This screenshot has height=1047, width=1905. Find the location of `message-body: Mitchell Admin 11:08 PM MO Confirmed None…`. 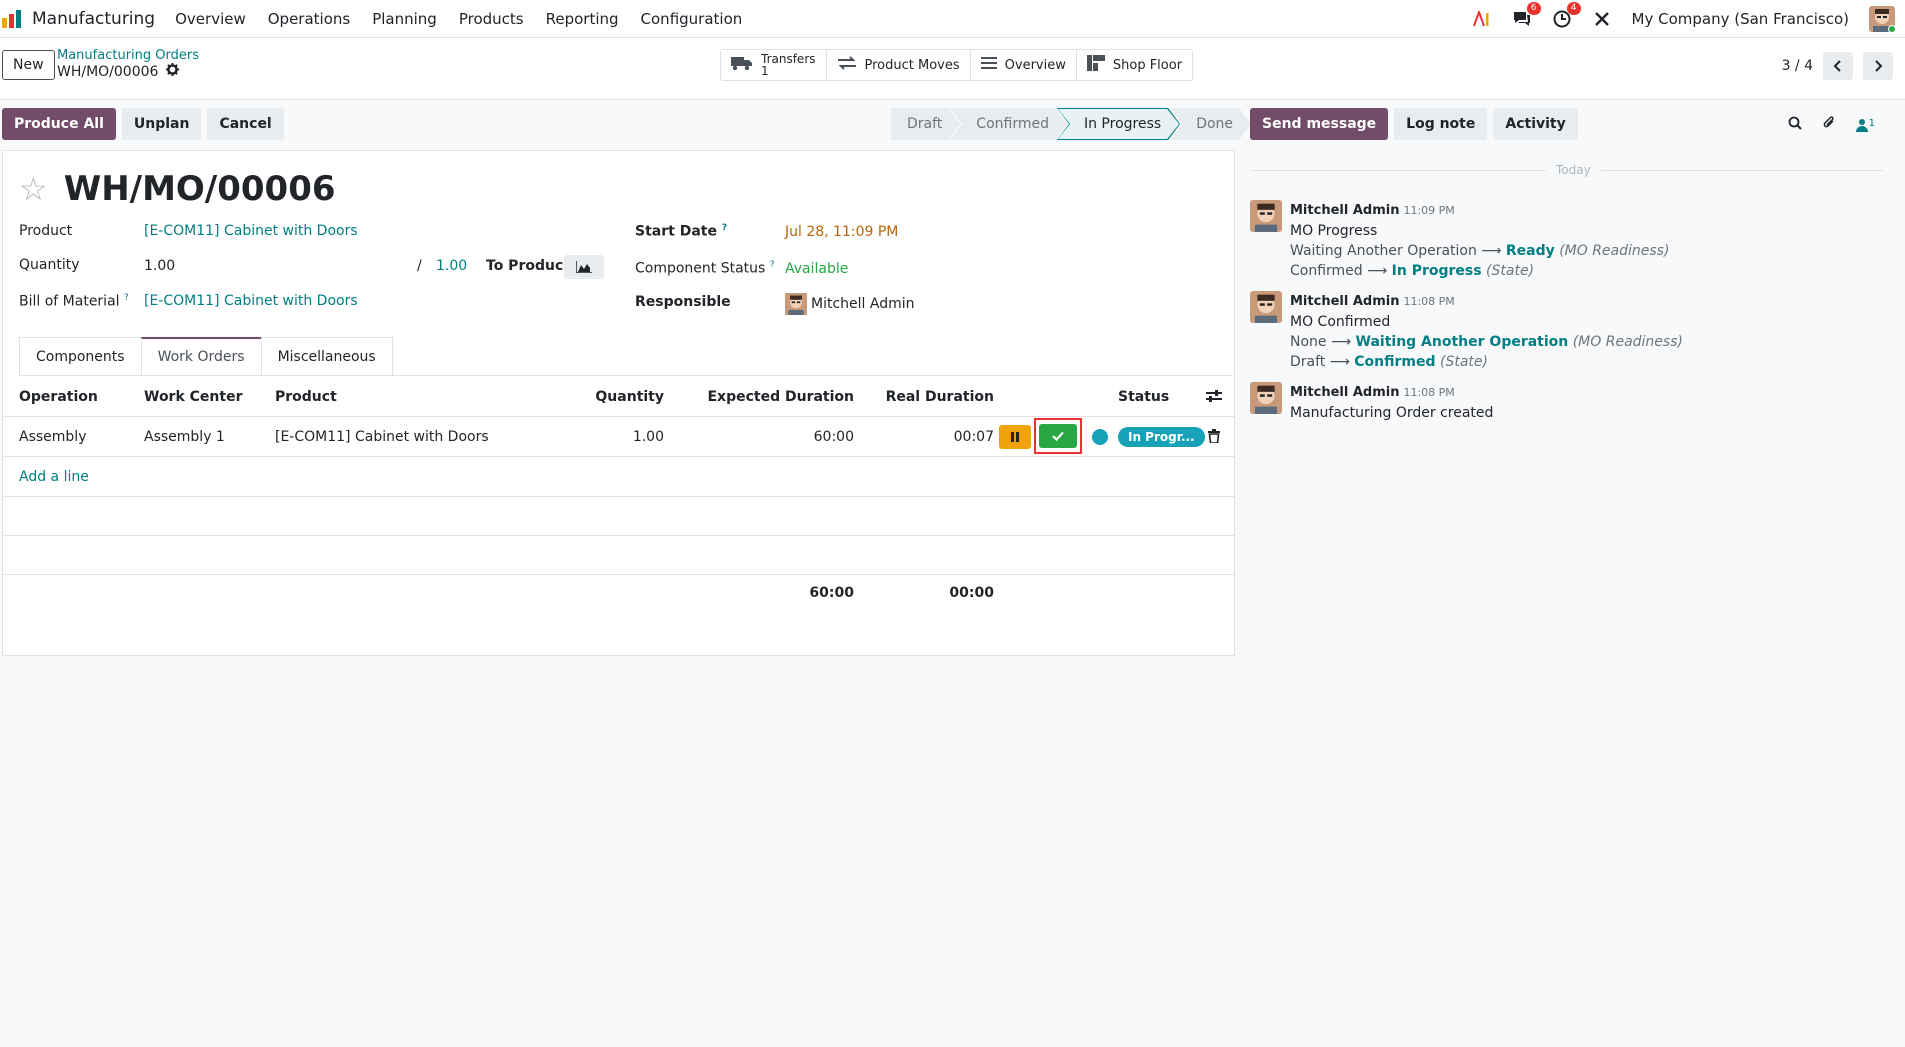

message-body: Mitchell Admin 11:08 PM MO Confirmed None… is located at coordinates (1486, 331).